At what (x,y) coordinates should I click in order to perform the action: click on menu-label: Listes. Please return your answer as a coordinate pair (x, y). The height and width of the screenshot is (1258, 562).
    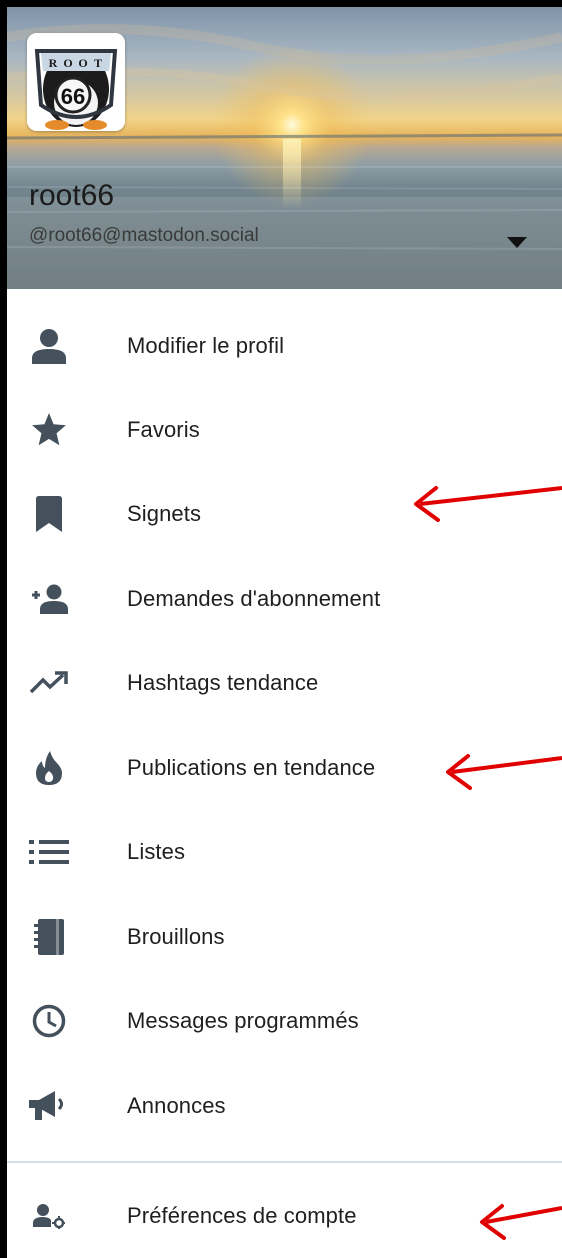
    Looking at the image, I should click on (156, 851).